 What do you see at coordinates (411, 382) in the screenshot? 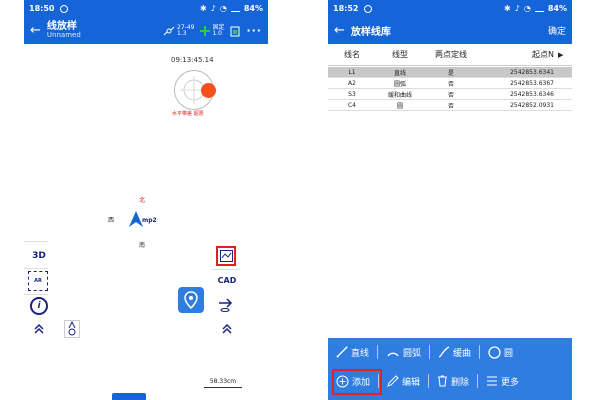
I see `edit-label: 编辑` at bounding box center [411, 382].